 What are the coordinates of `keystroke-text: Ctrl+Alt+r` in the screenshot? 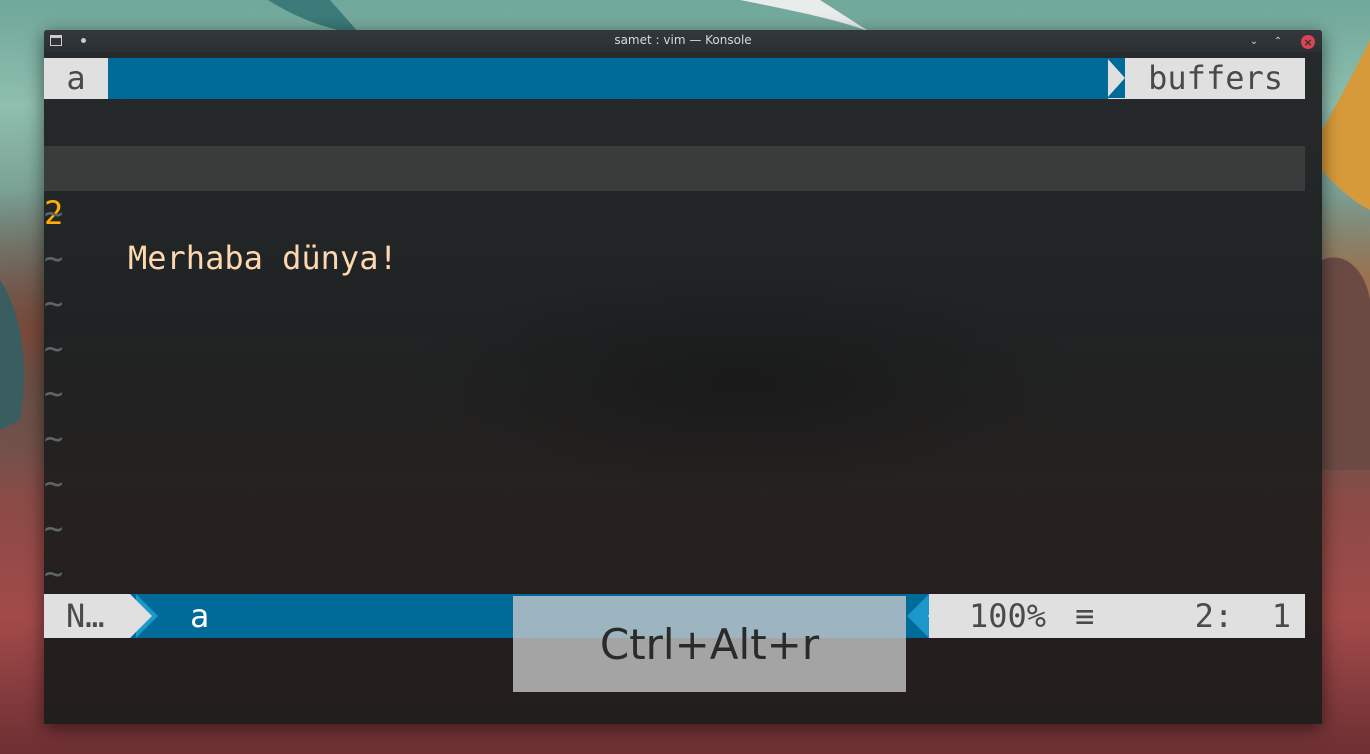 It's located at (709, 644).